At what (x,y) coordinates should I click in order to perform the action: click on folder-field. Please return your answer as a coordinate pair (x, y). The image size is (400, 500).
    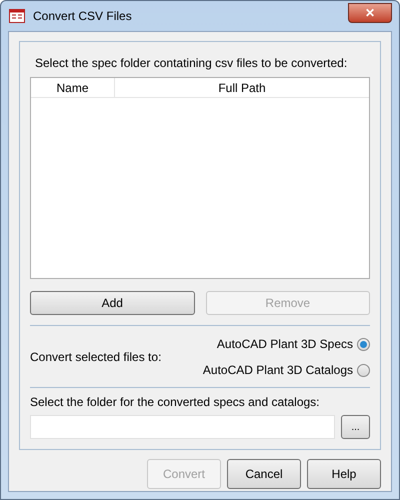
    Looking at the image, I should click on (182, 427).